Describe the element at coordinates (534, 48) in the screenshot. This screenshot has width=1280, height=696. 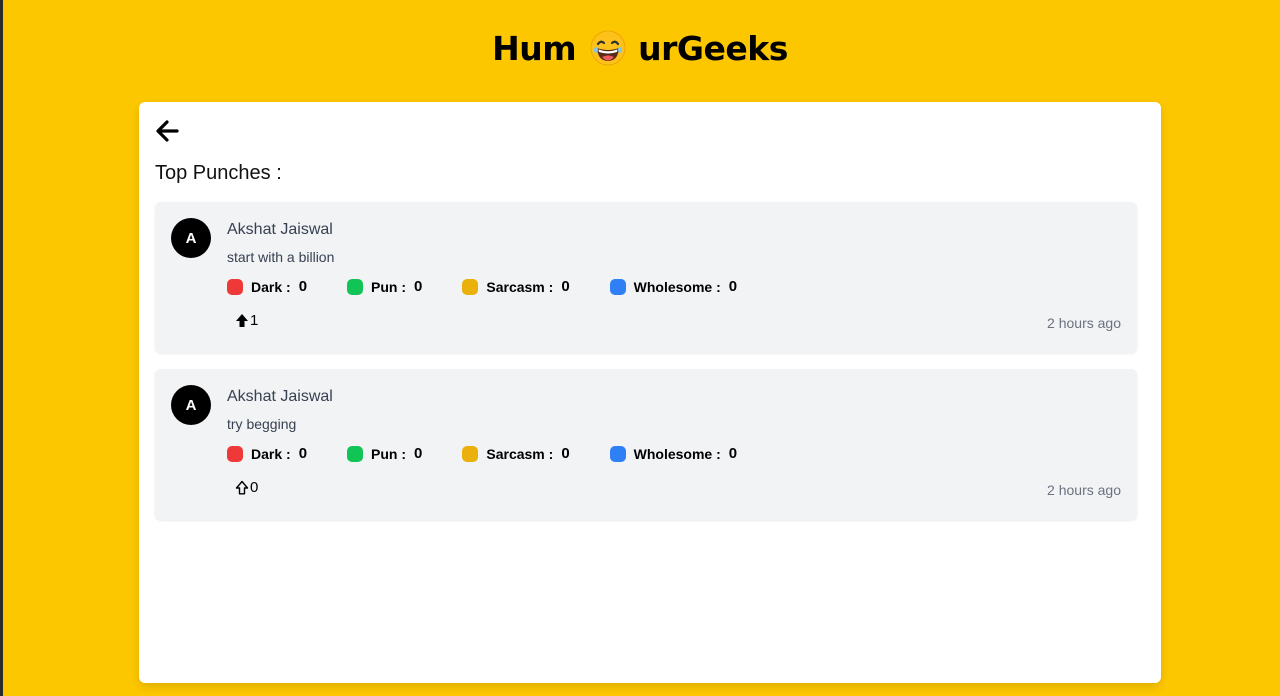
I see `logo-text-left: Hum` at that location.